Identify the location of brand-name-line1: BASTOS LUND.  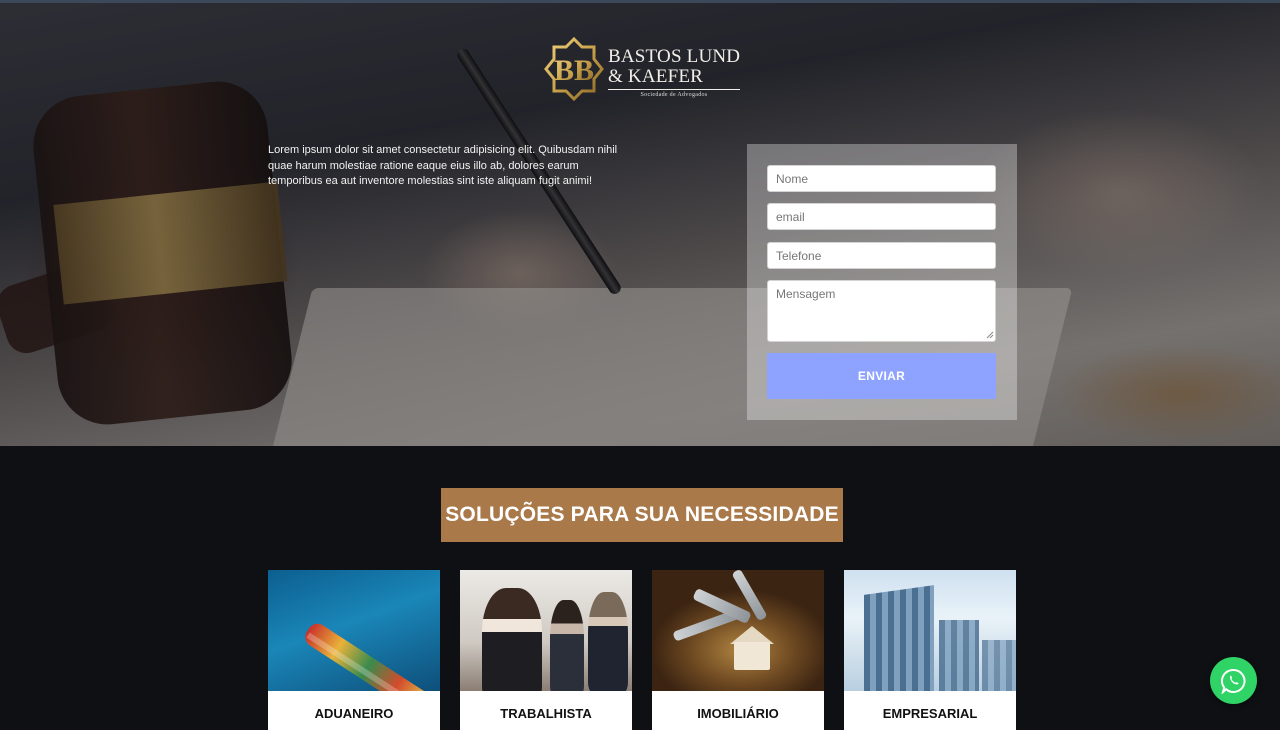
(674, 56).